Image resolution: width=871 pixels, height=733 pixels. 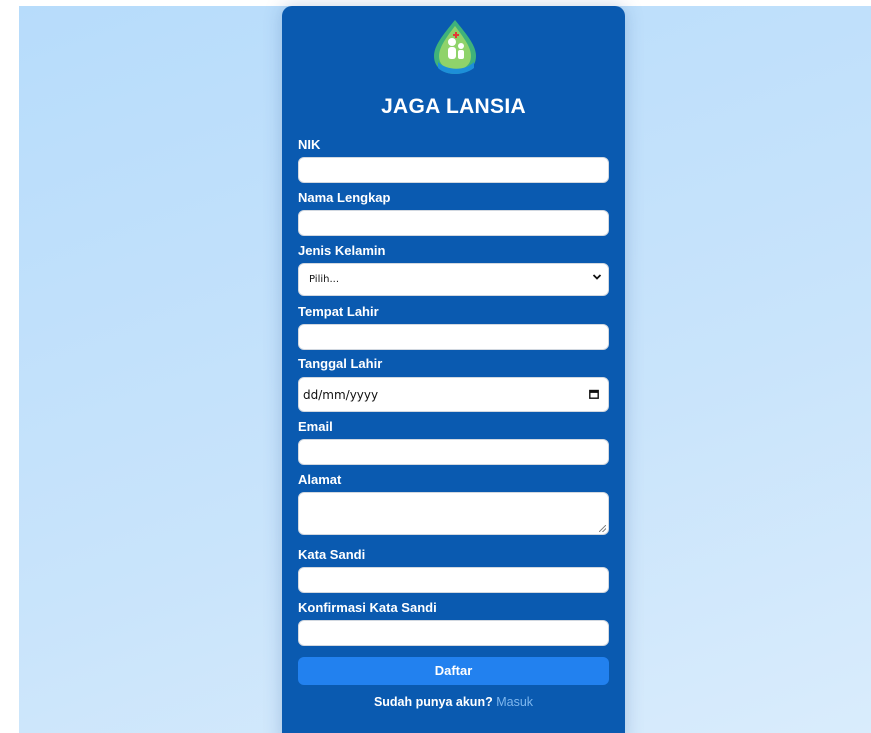 I want to click on daftar-button: Daftar, so click(x=453, y=671).